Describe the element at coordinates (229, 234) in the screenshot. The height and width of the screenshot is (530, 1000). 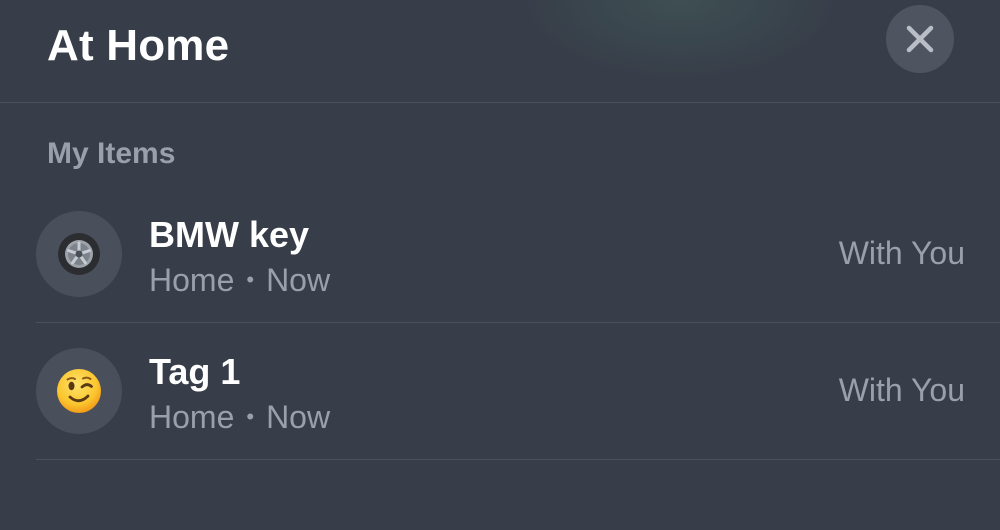
I see `item-name: BMW key` at that location.